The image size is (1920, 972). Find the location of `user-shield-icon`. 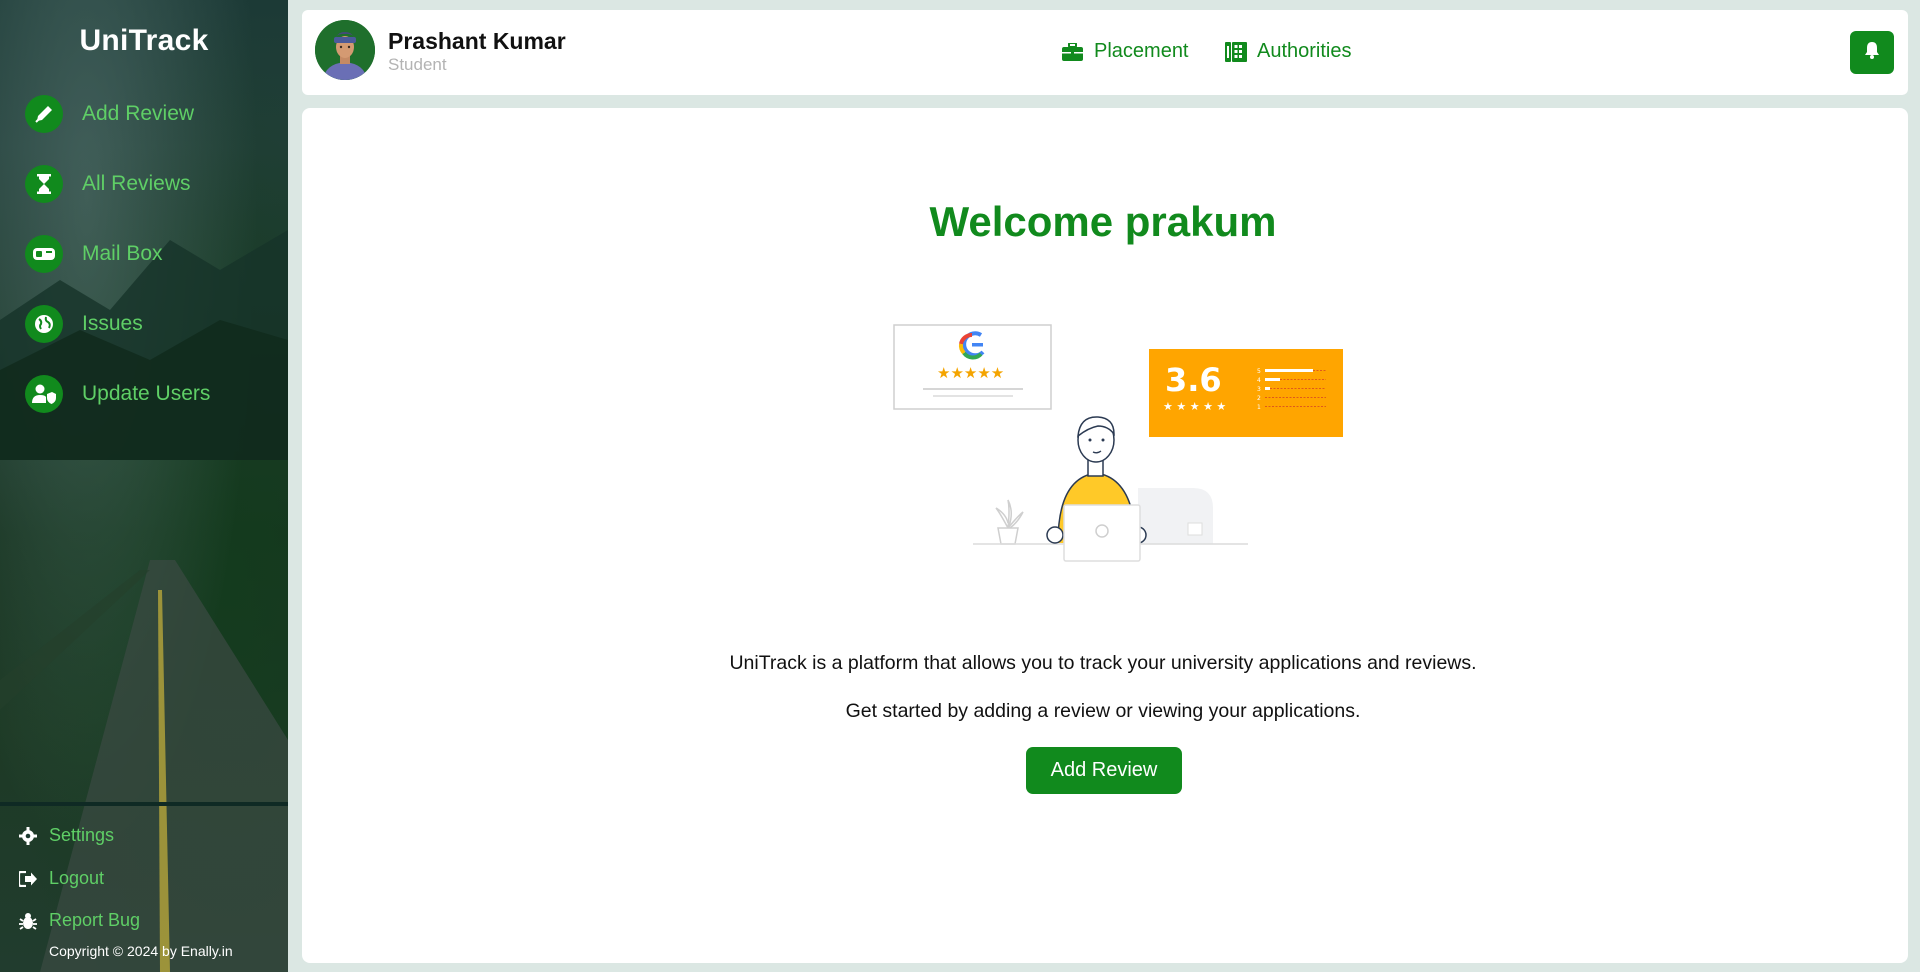

user-shield-icon is located at coordinates (44, 394).